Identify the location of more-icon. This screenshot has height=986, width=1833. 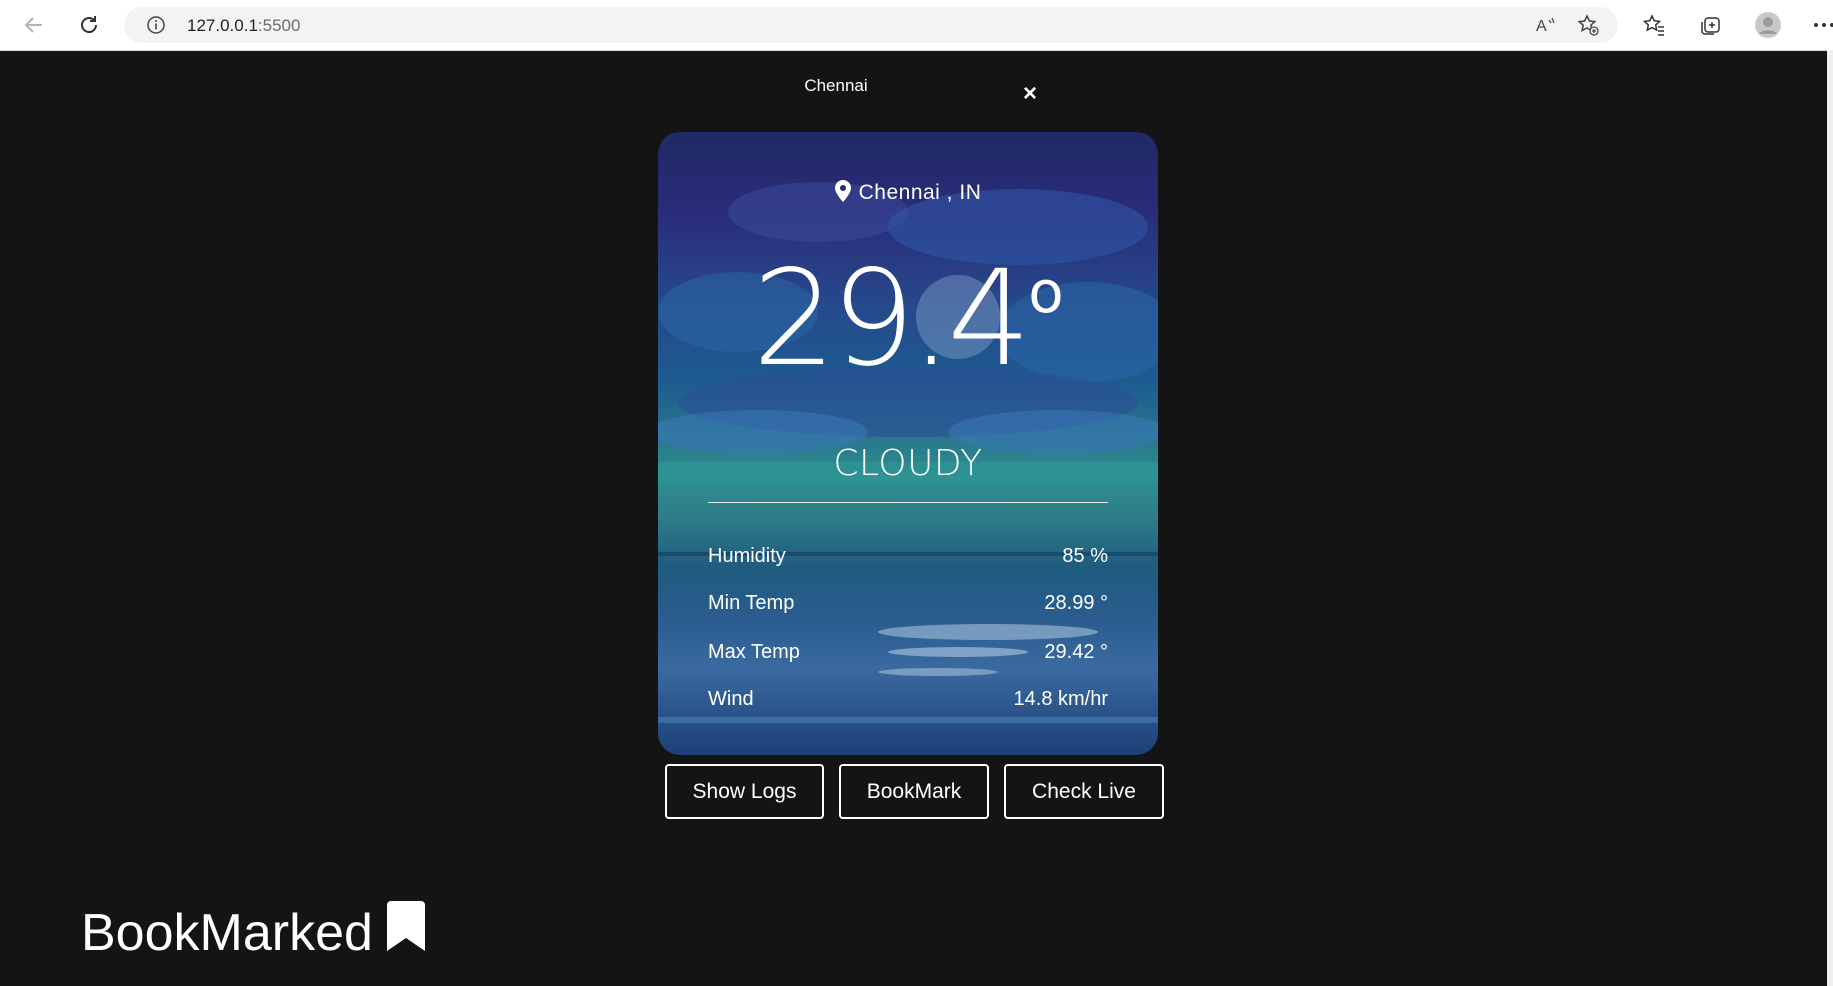
(1820, 25).